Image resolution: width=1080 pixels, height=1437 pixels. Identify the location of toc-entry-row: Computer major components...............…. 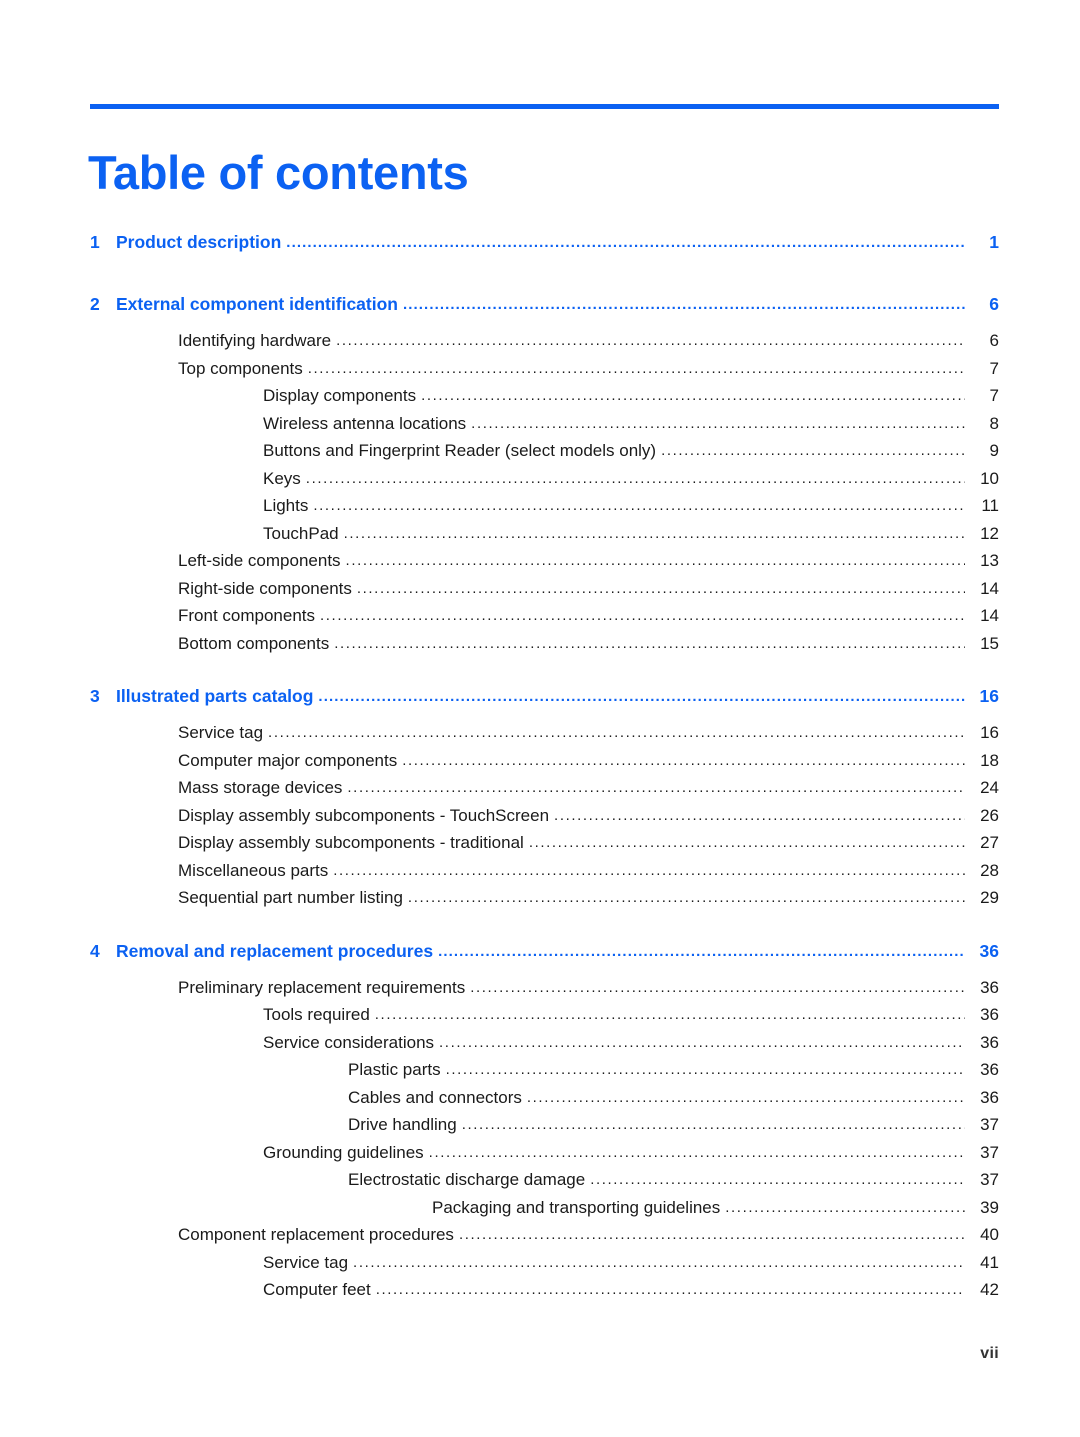
(544, 765).